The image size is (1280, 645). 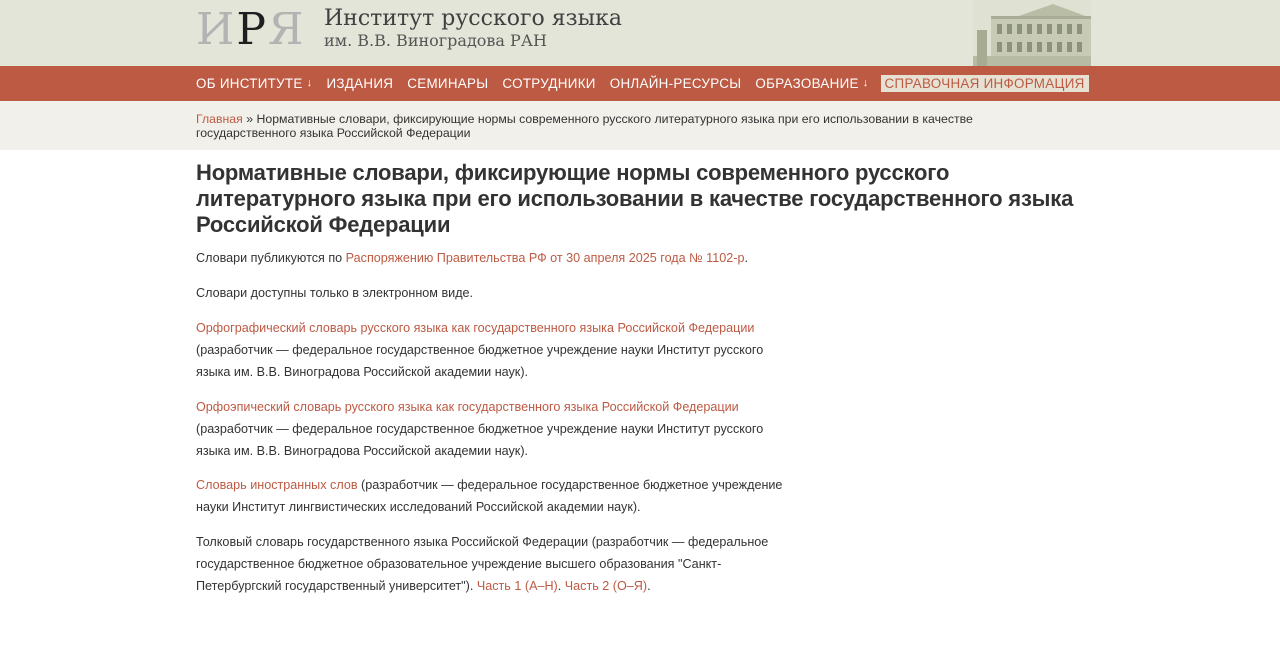 I want to click on nav-item-about: Об институте ↓, so click(x=254, y=83).